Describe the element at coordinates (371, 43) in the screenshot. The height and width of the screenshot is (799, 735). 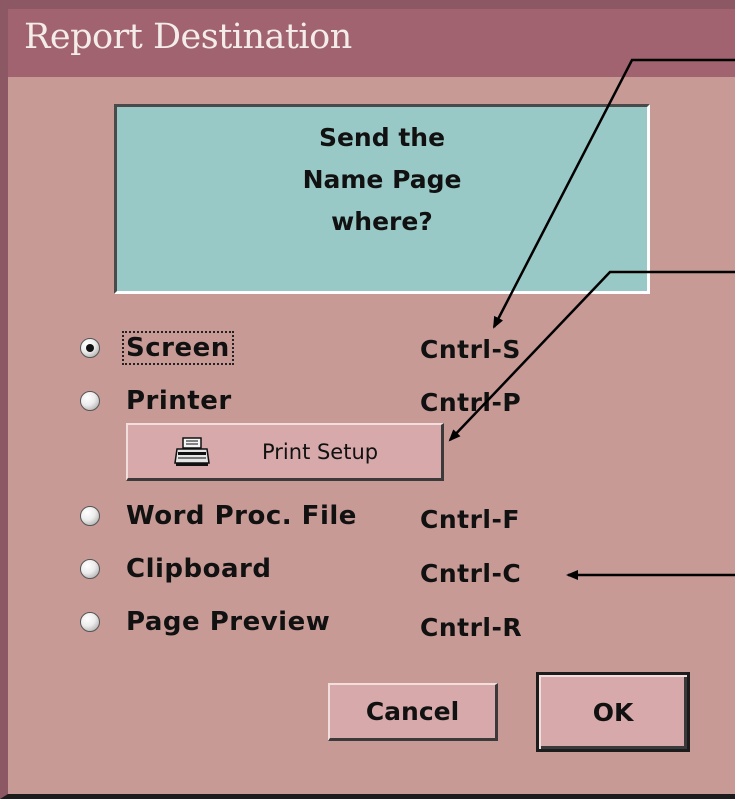
I see `title-bar: Report Destination` at that location.